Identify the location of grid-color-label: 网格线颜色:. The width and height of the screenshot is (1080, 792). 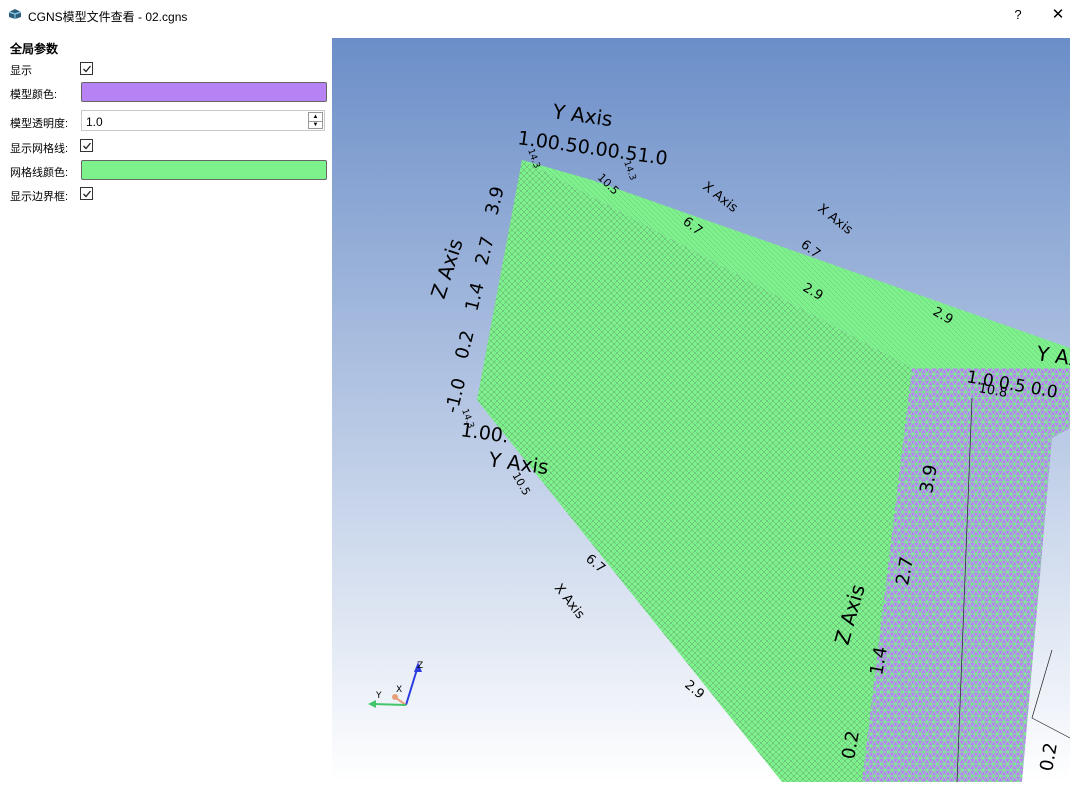
(39, 173).